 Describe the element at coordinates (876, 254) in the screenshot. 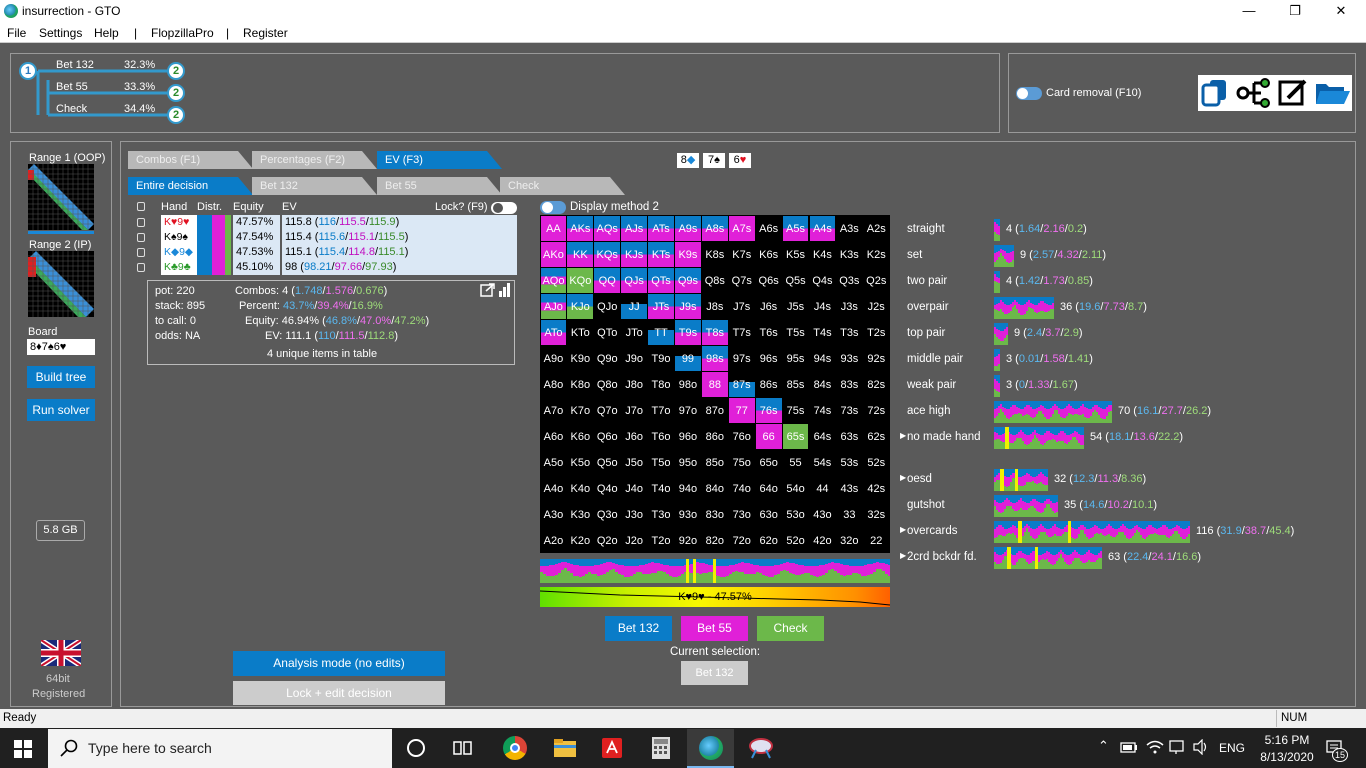

I see `hand-cell-K2s: K2s` at that location.